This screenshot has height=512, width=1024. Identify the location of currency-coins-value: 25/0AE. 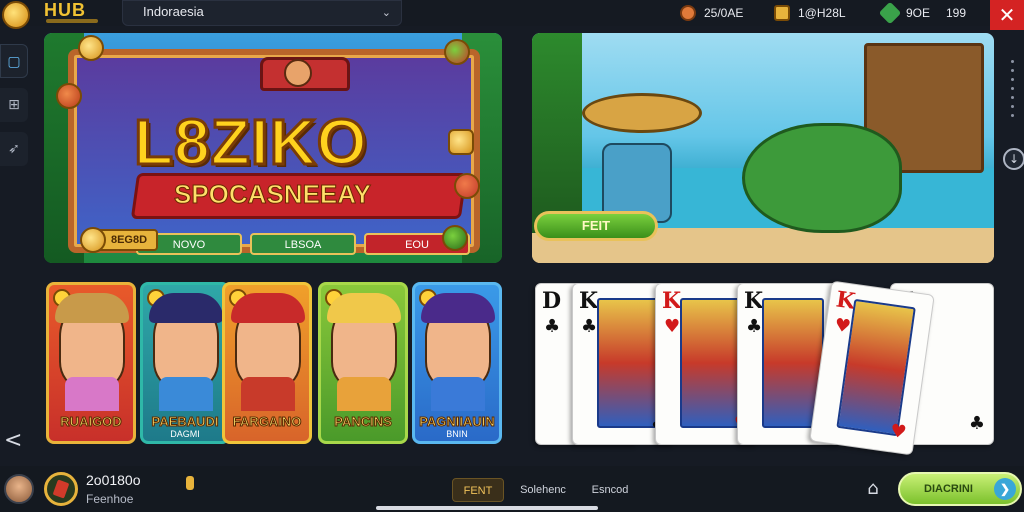
(724, 13).